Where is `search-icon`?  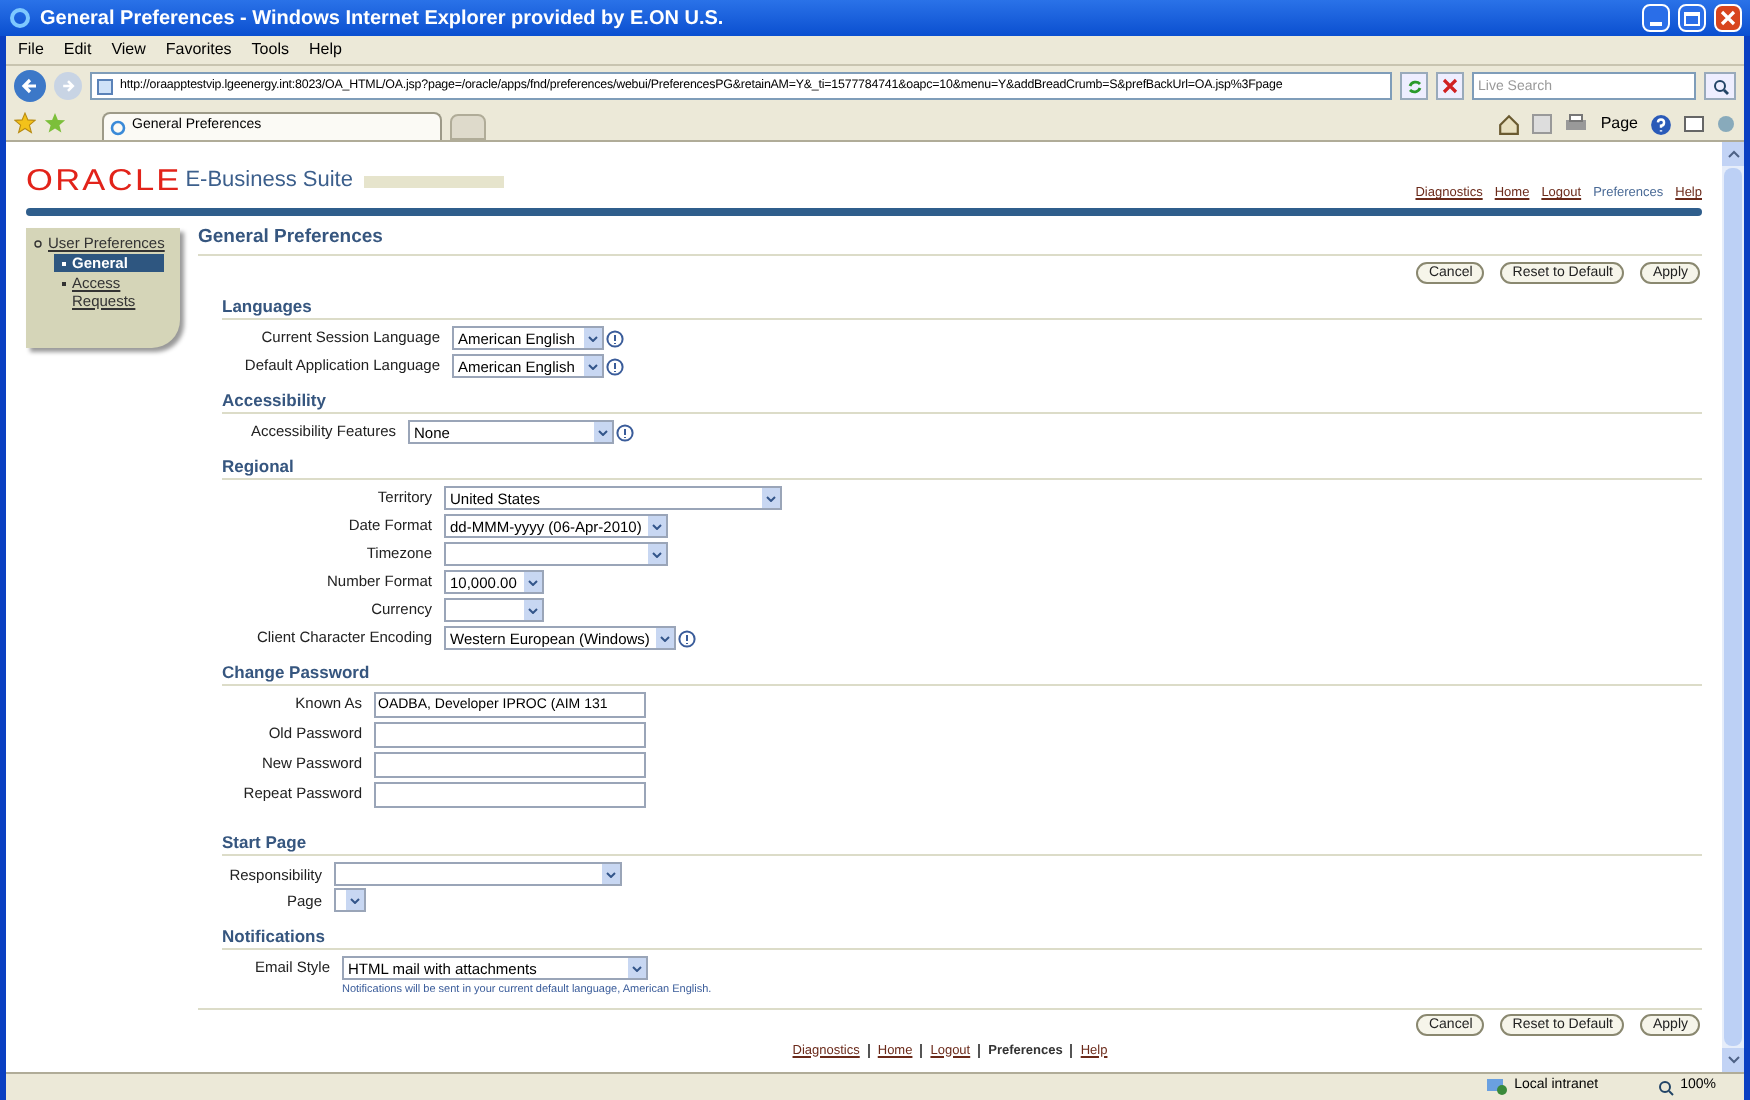 search-icon is located at coordinates (1720, 86).